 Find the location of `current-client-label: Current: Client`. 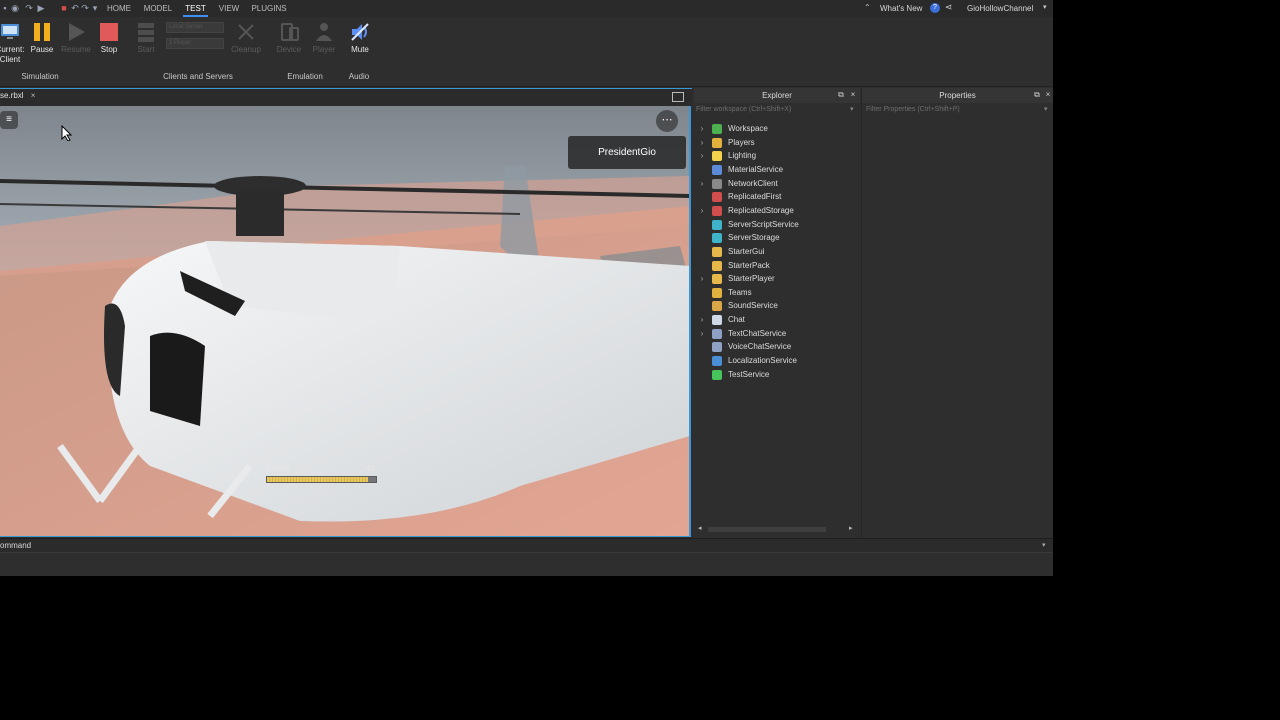

current-client-label: Current: Client is located at coordinates (12, 54).